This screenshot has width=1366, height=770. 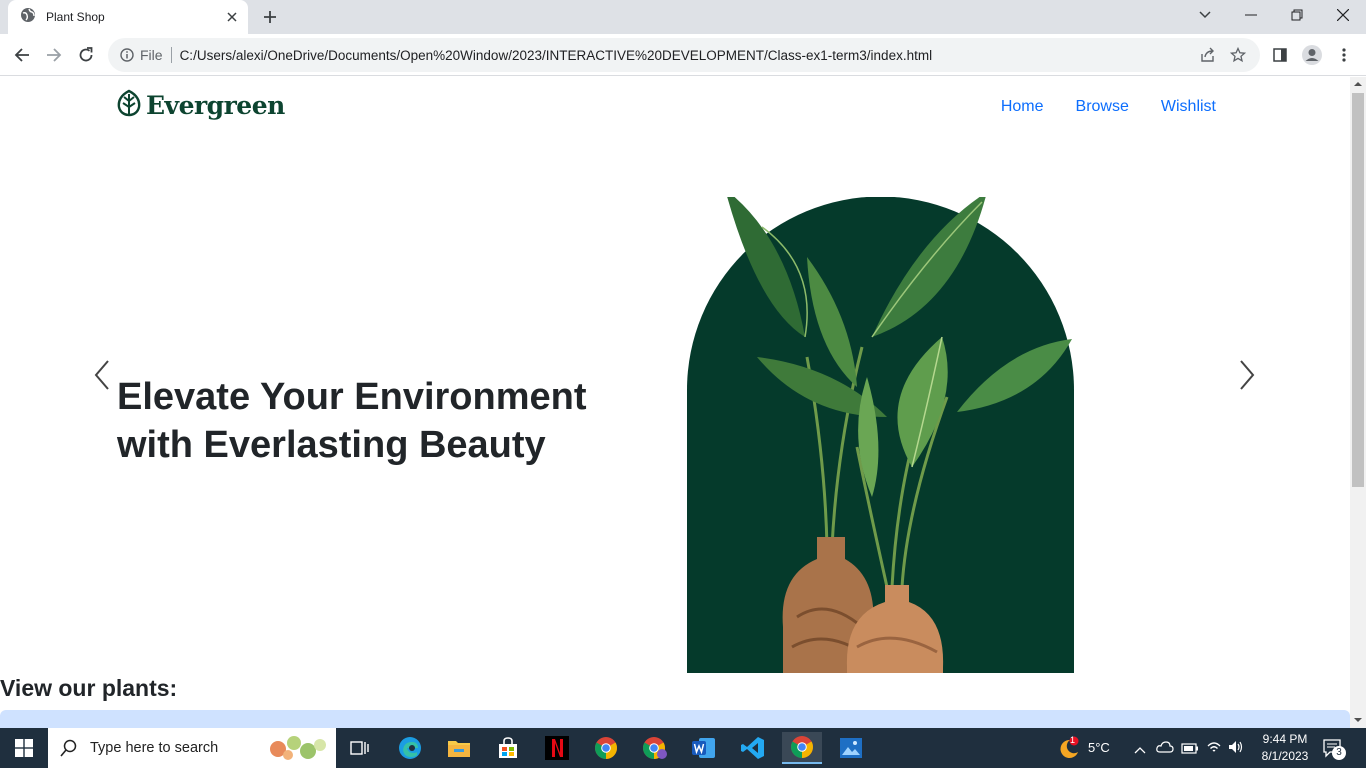 What do you see at coordinates (1208, 55) in the screenshot?
I see `share-icon` at bounding box center [1208, 55].